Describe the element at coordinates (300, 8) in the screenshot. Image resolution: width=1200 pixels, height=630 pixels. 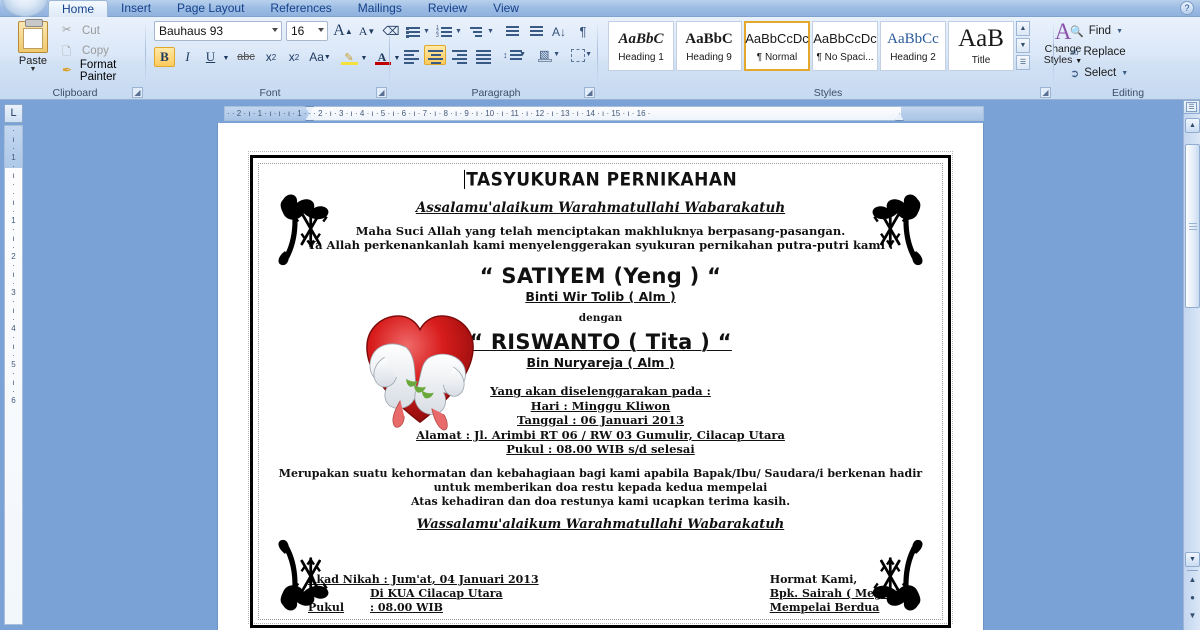
I see `tab-references: References` at that location.